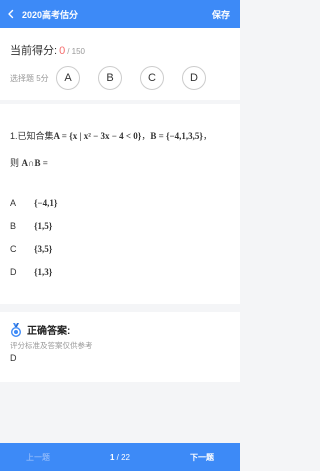  What do you see at coordinates (120, 248) in the screenshot?
I see `option-c: C {3,5}` at bounding box center [120, 248].